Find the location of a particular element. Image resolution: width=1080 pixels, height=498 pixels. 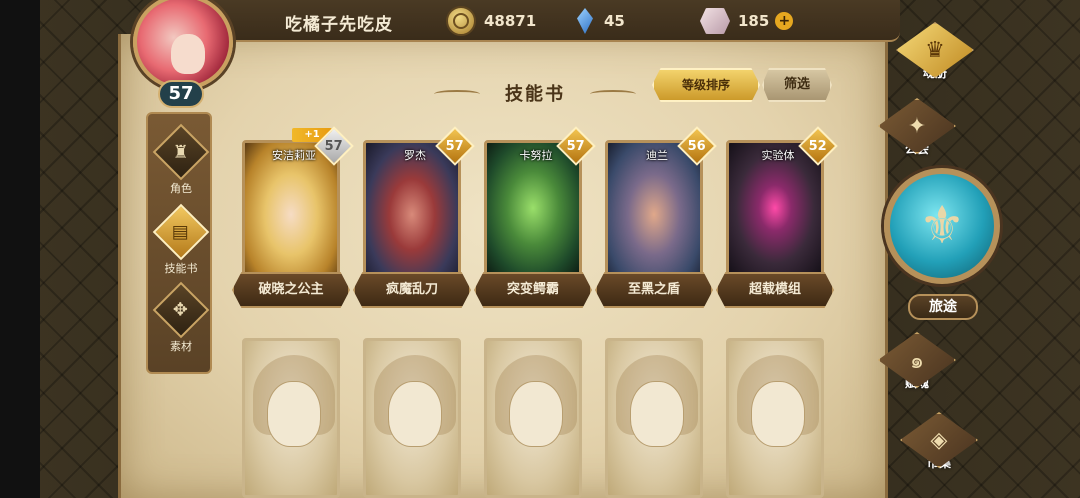

left-screen-edge is located at coordinates (20, 249).